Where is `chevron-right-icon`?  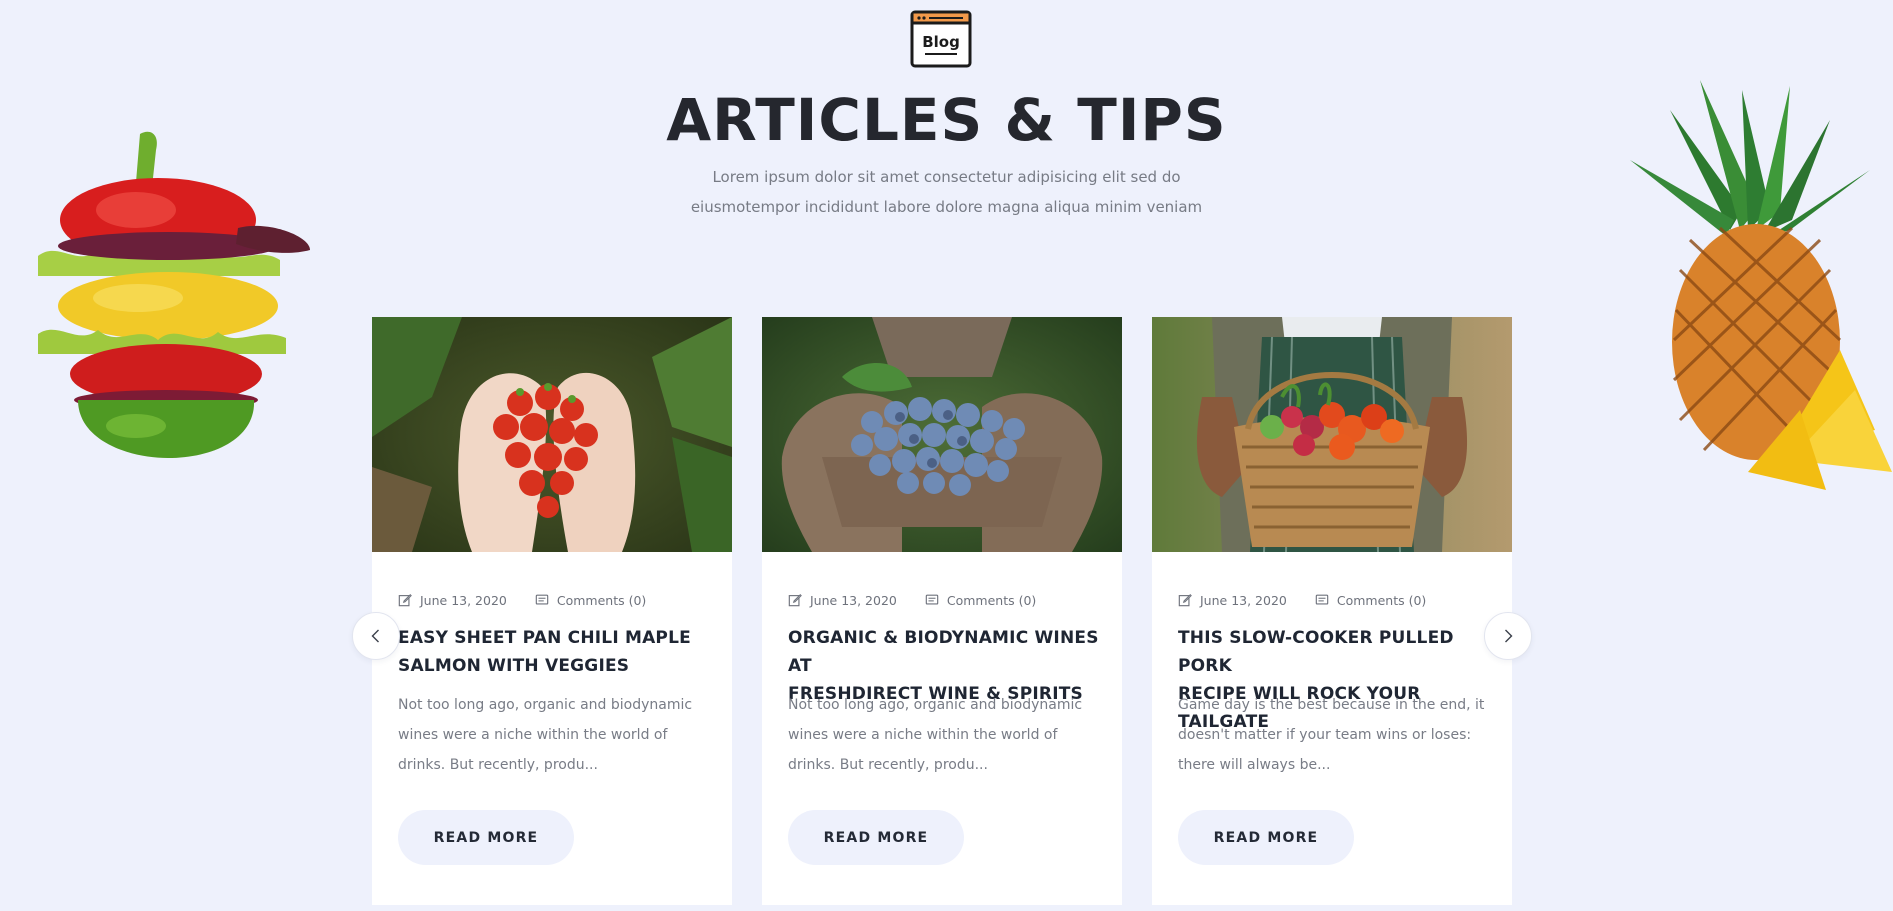
chevron-right-icon is located at coordinates (1509, 636).